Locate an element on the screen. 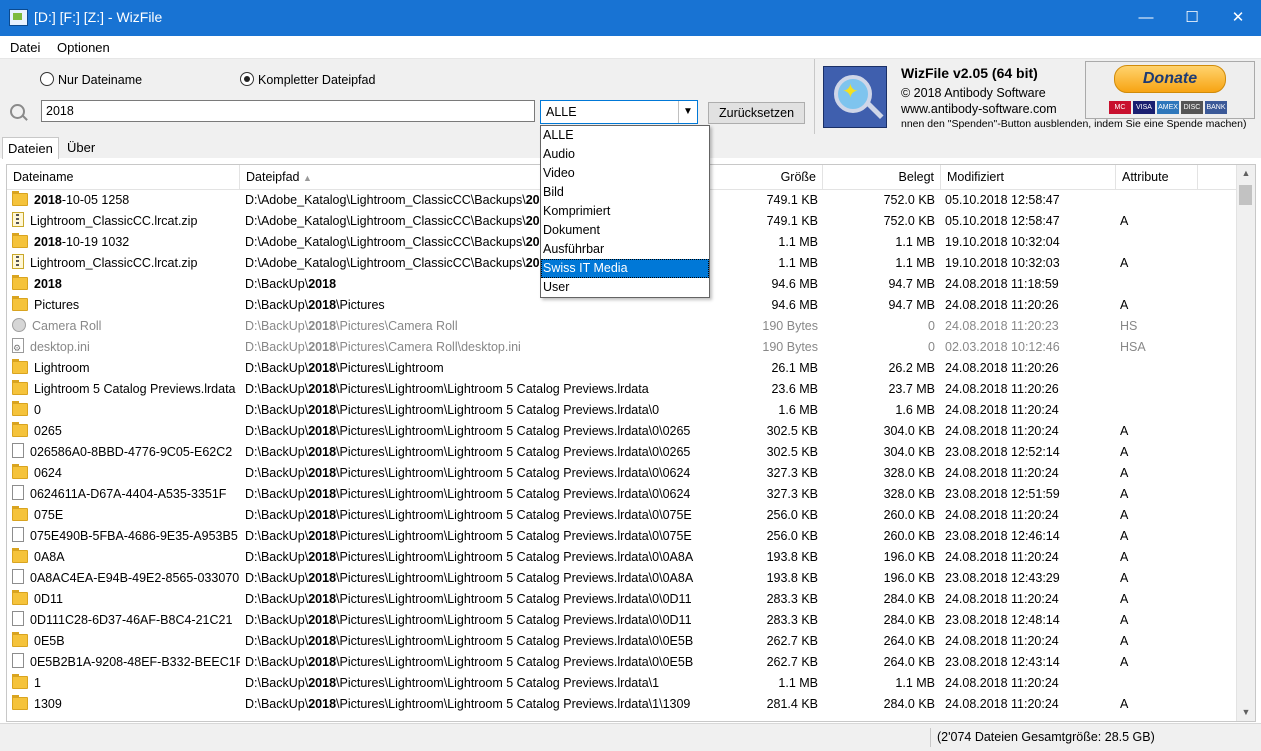  dropdown-option: Dokument is located at coordinates (625, 230).